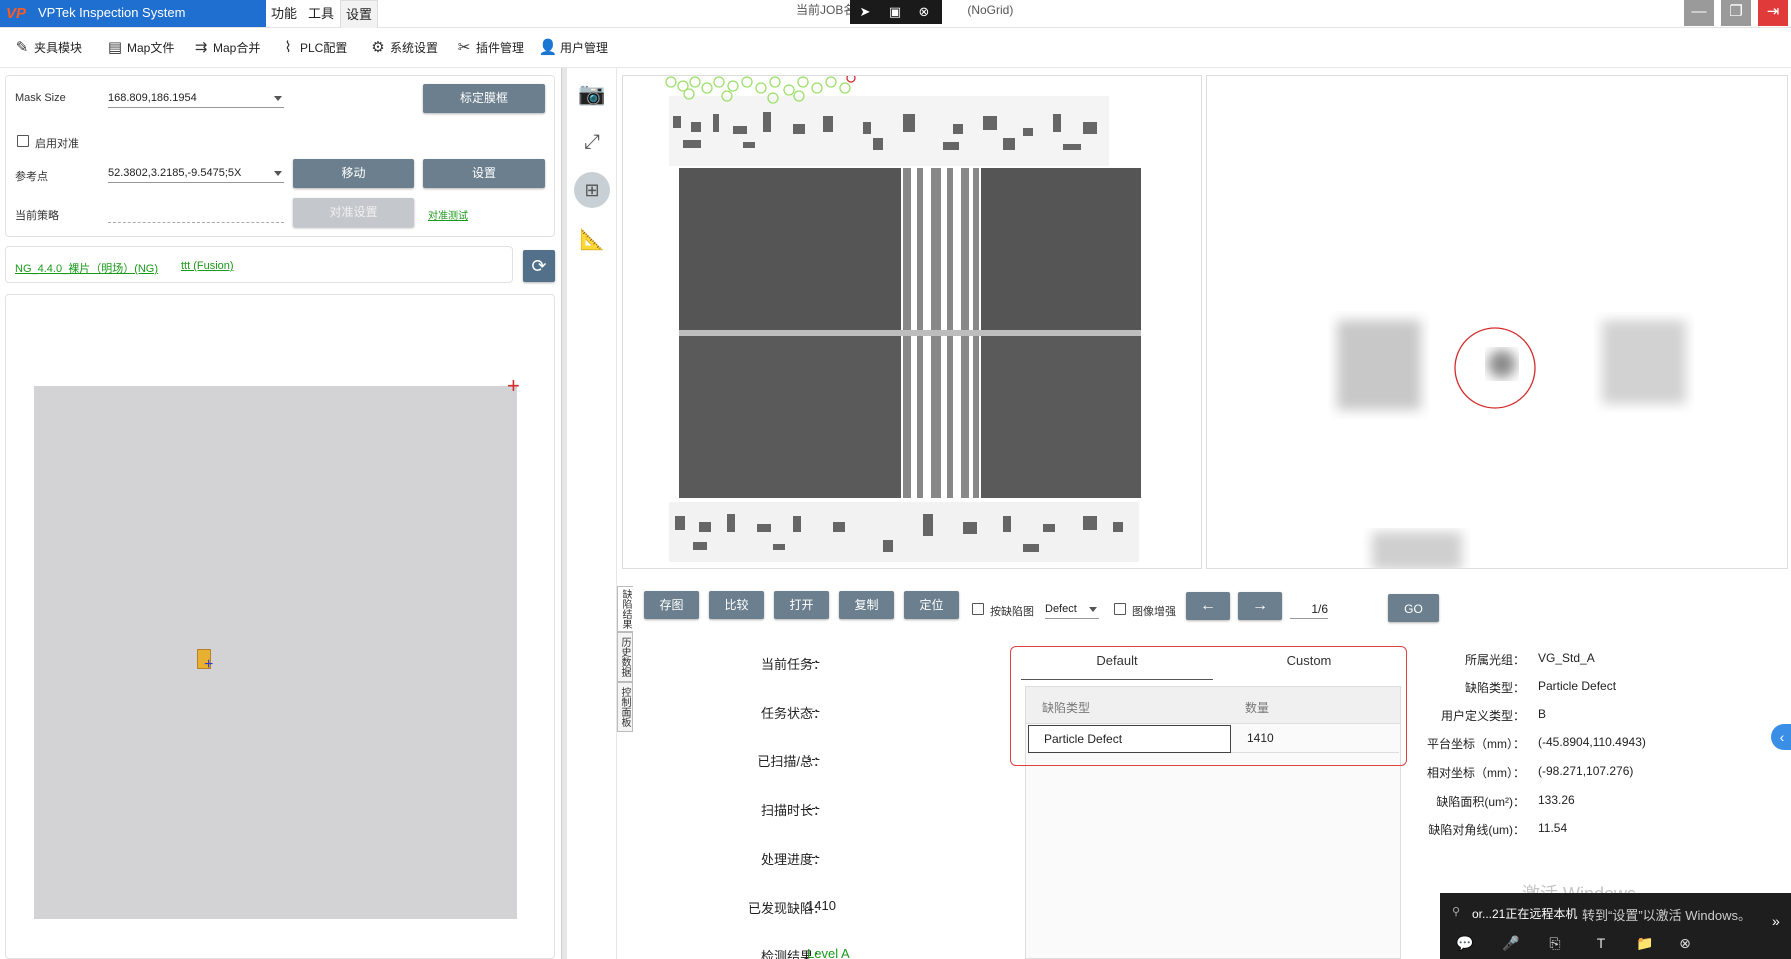 This screenshot has width=1791, height=959. I want to click on locate-button: 定位, so click(931, 605).